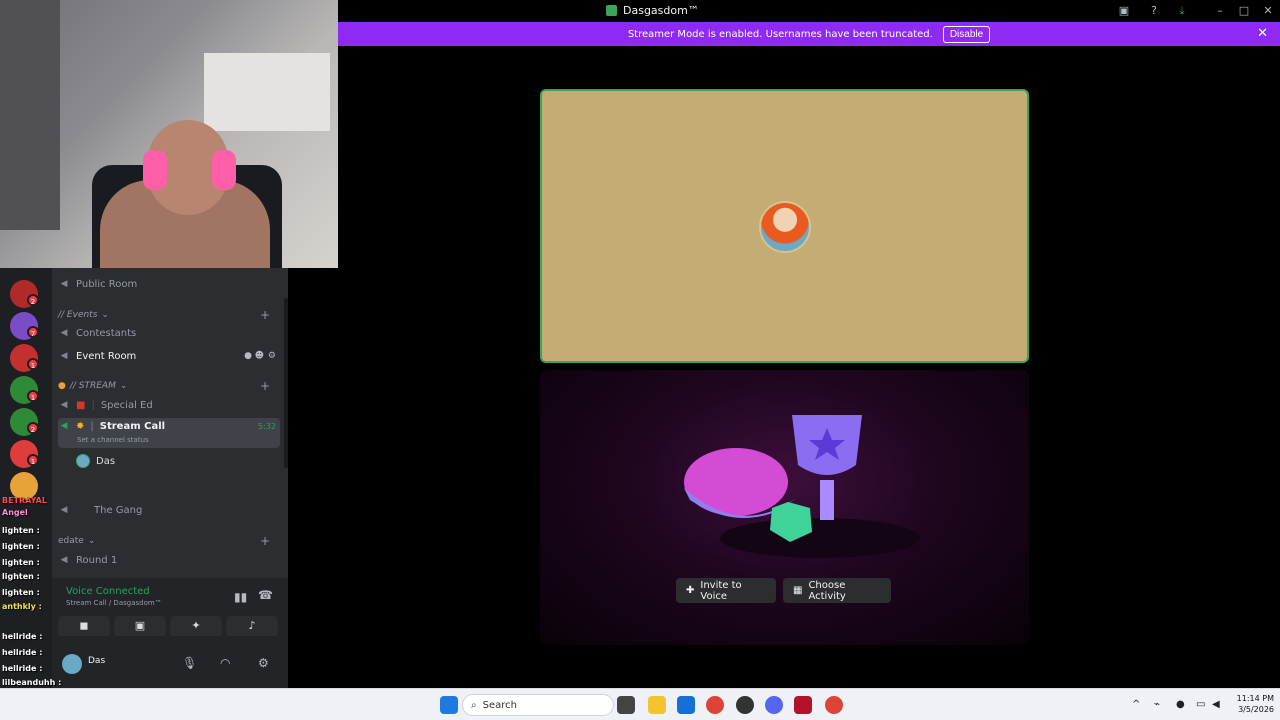  What do you see at coordinates (169, 356) in the screenshot?
I see `channel-event-room: ◀ Event Room ⚙ ☻ ●` at bounding box center [169, 356].